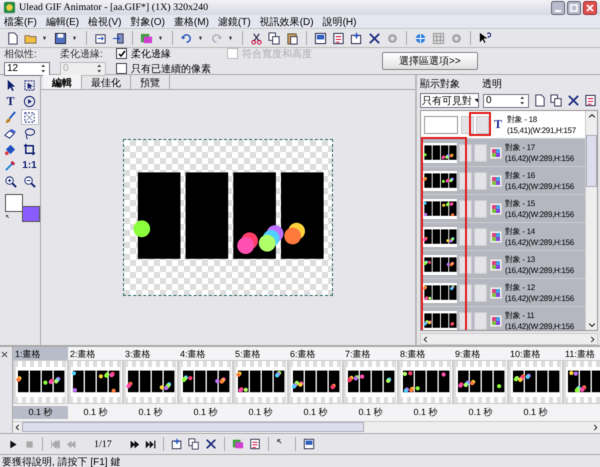  I want to click on menu-item: 檢視(V), so click(105, 21).